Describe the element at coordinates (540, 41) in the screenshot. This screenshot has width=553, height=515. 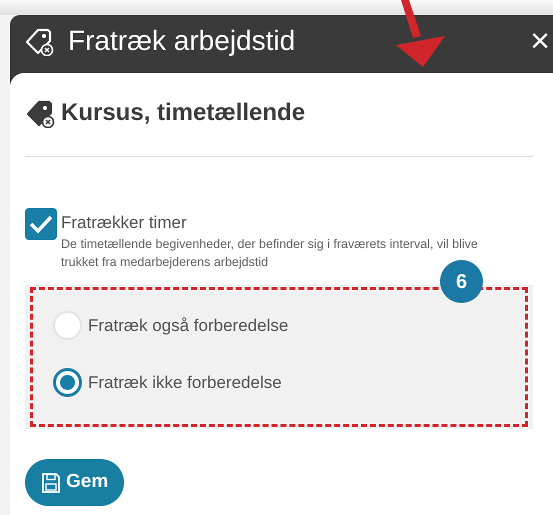
I see `close-button: ×` at that location.